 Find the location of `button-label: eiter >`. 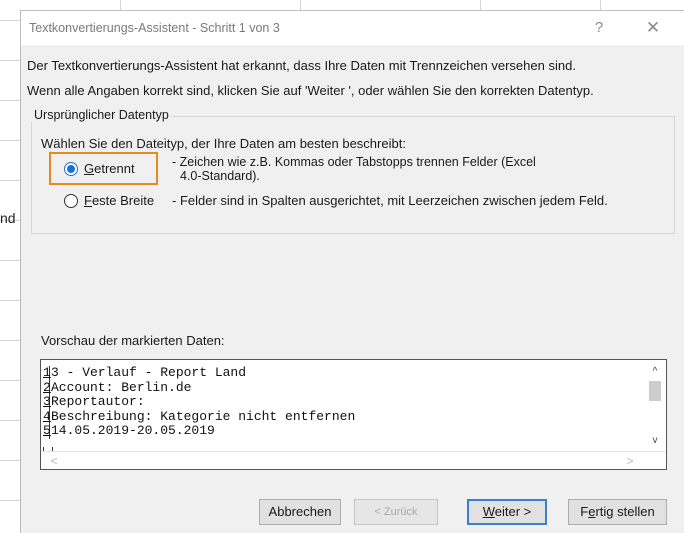

button-label: eiter > is located at coordinates (513, 511).